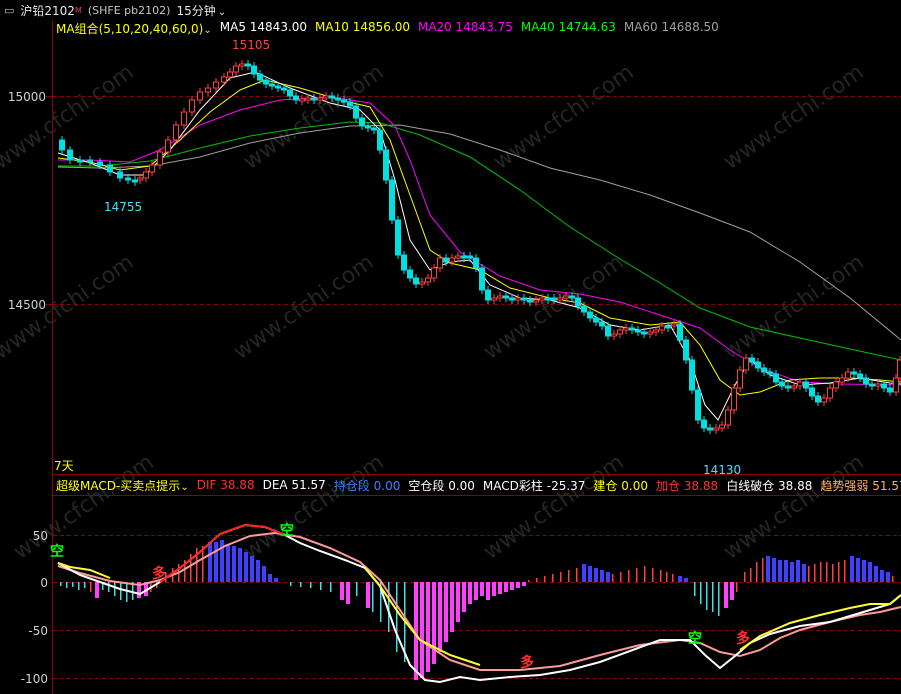 This screenshot has width=901, height=694. What do you see at coordinates (122, 485) in the screenshot?
I see `indicator-selector: 超级MACD-买卖点提示⌄` at bounding box center [122, 485].